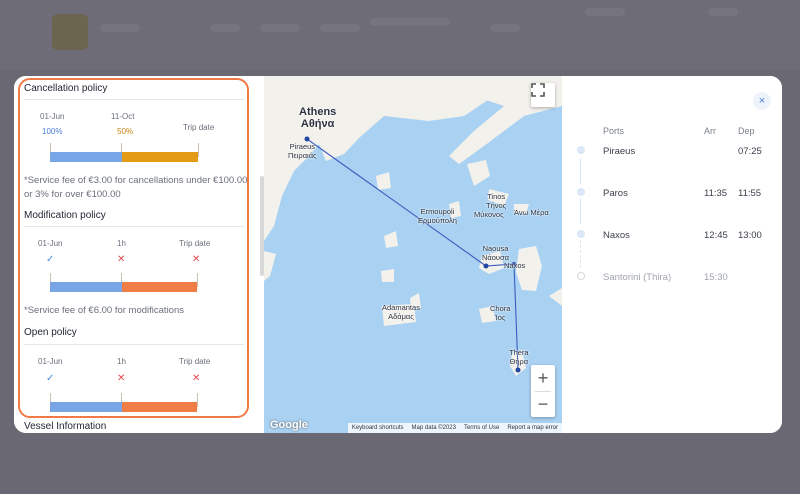 The height and width of the screenshot is (494, 800). I want to click on map-zoom-control: + −, so click(543, 391).